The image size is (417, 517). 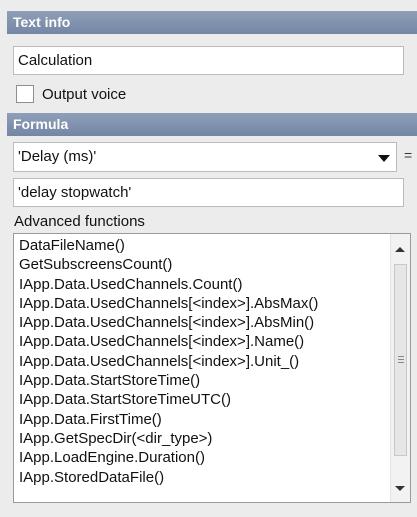 I want to click on function-item: DataFileName(), so click(x=168, y=245).